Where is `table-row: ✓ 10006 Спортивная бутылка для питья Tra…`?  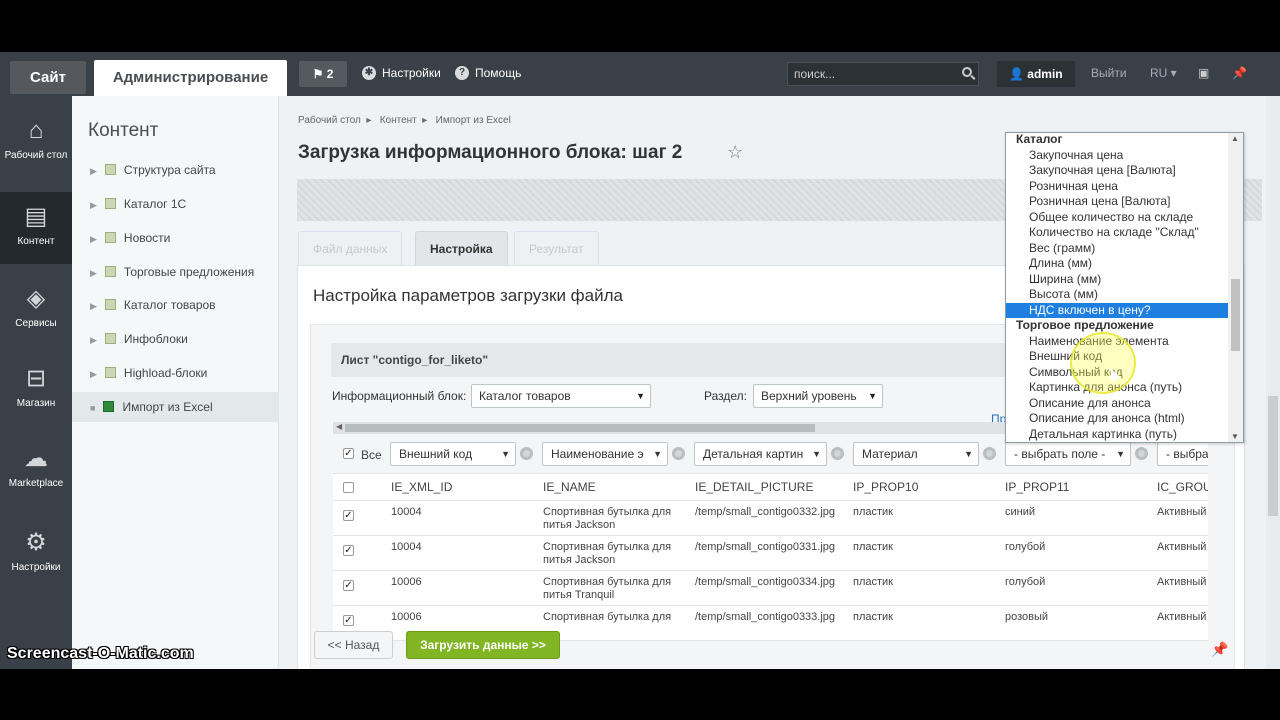 table-row: ✓ 10006 Спортивная бутылка для питья Tra… is located at coordinates (770, 588).